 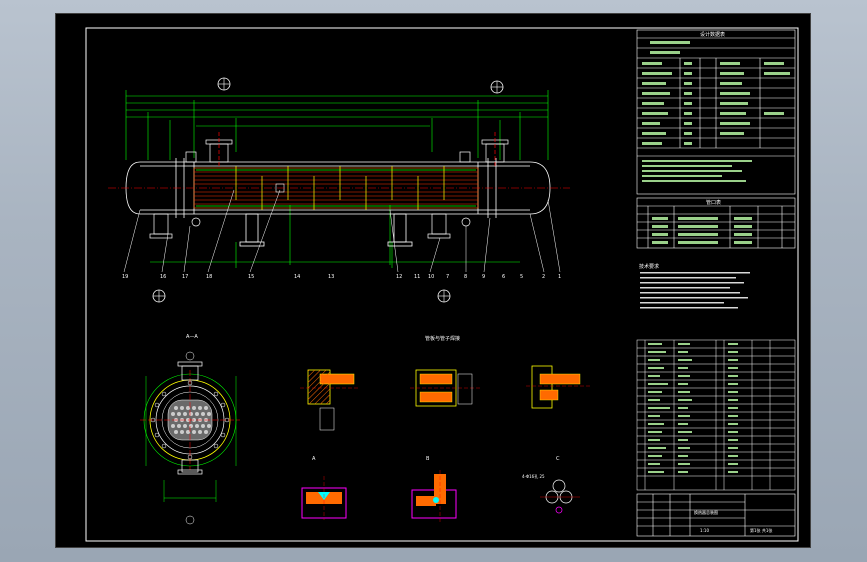 I want to click on detail-joint-title: 管板与管子焊接, so click(x=442, y=338).